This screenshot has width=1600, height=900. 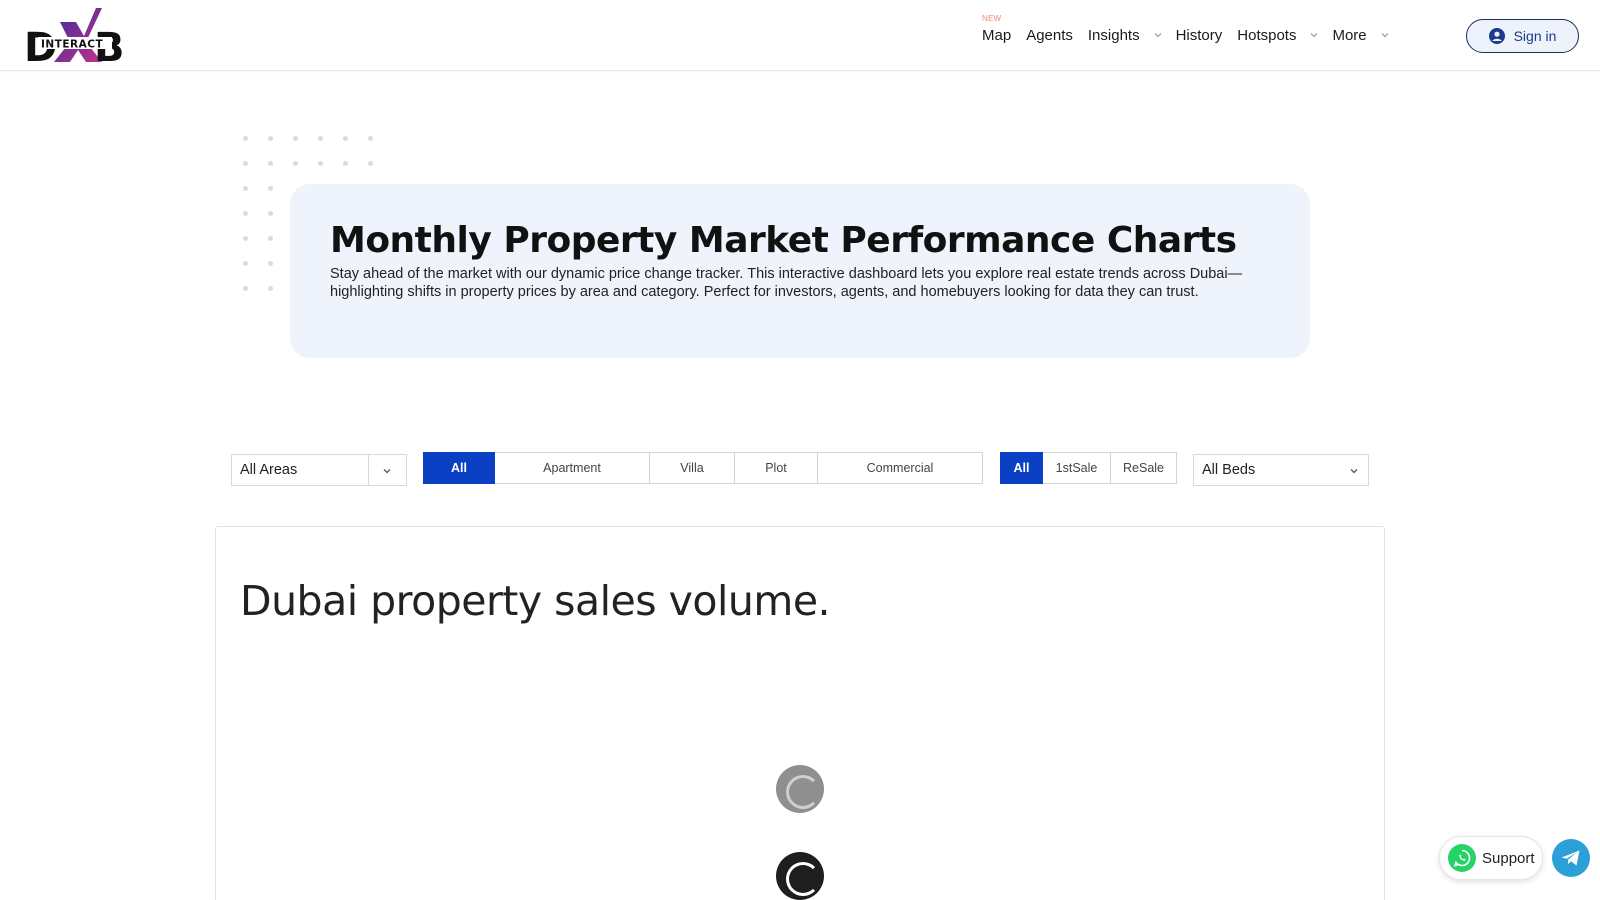 What do you see at coordinates (1077, 468) in the screenshot?
I see `sale-type-first-sale: 1stSale` at bounding box center [1077, 468].